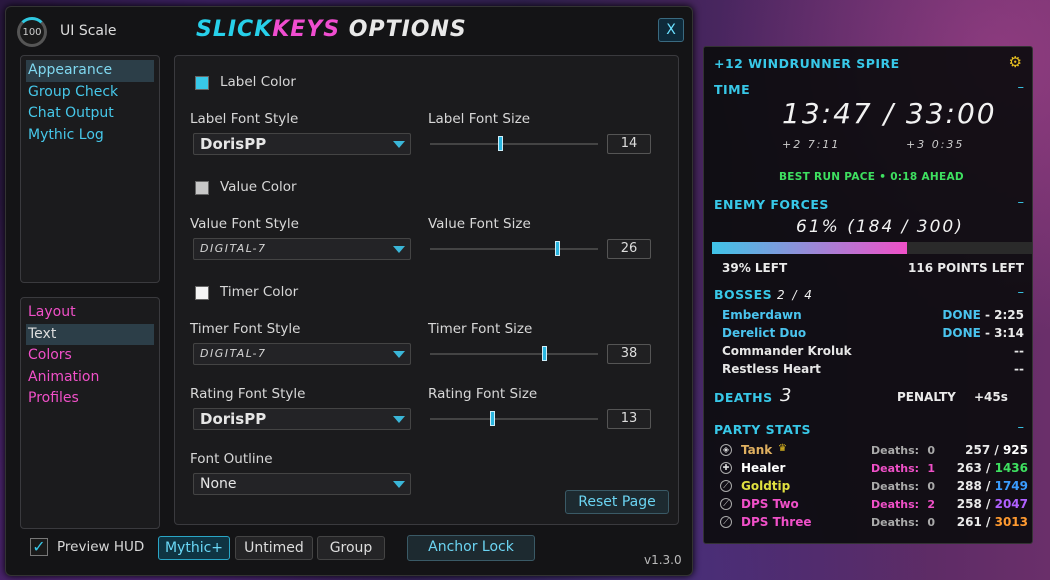 Image resolution: width=1050 pixels, height=580 pixels. Describe the element at coordinates (258, 187) in the screenshot. I see `value-color-label: Value Color` at that location.